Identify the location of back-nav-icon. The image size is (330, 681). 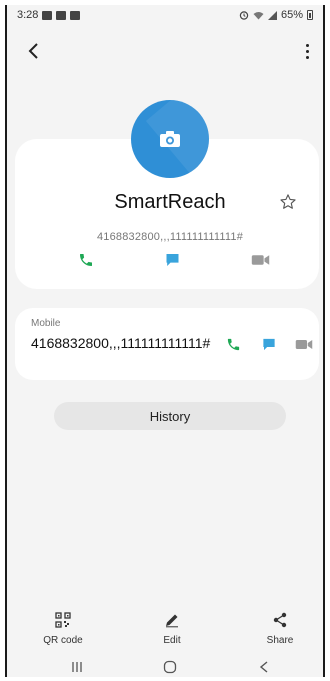
(263, 667).